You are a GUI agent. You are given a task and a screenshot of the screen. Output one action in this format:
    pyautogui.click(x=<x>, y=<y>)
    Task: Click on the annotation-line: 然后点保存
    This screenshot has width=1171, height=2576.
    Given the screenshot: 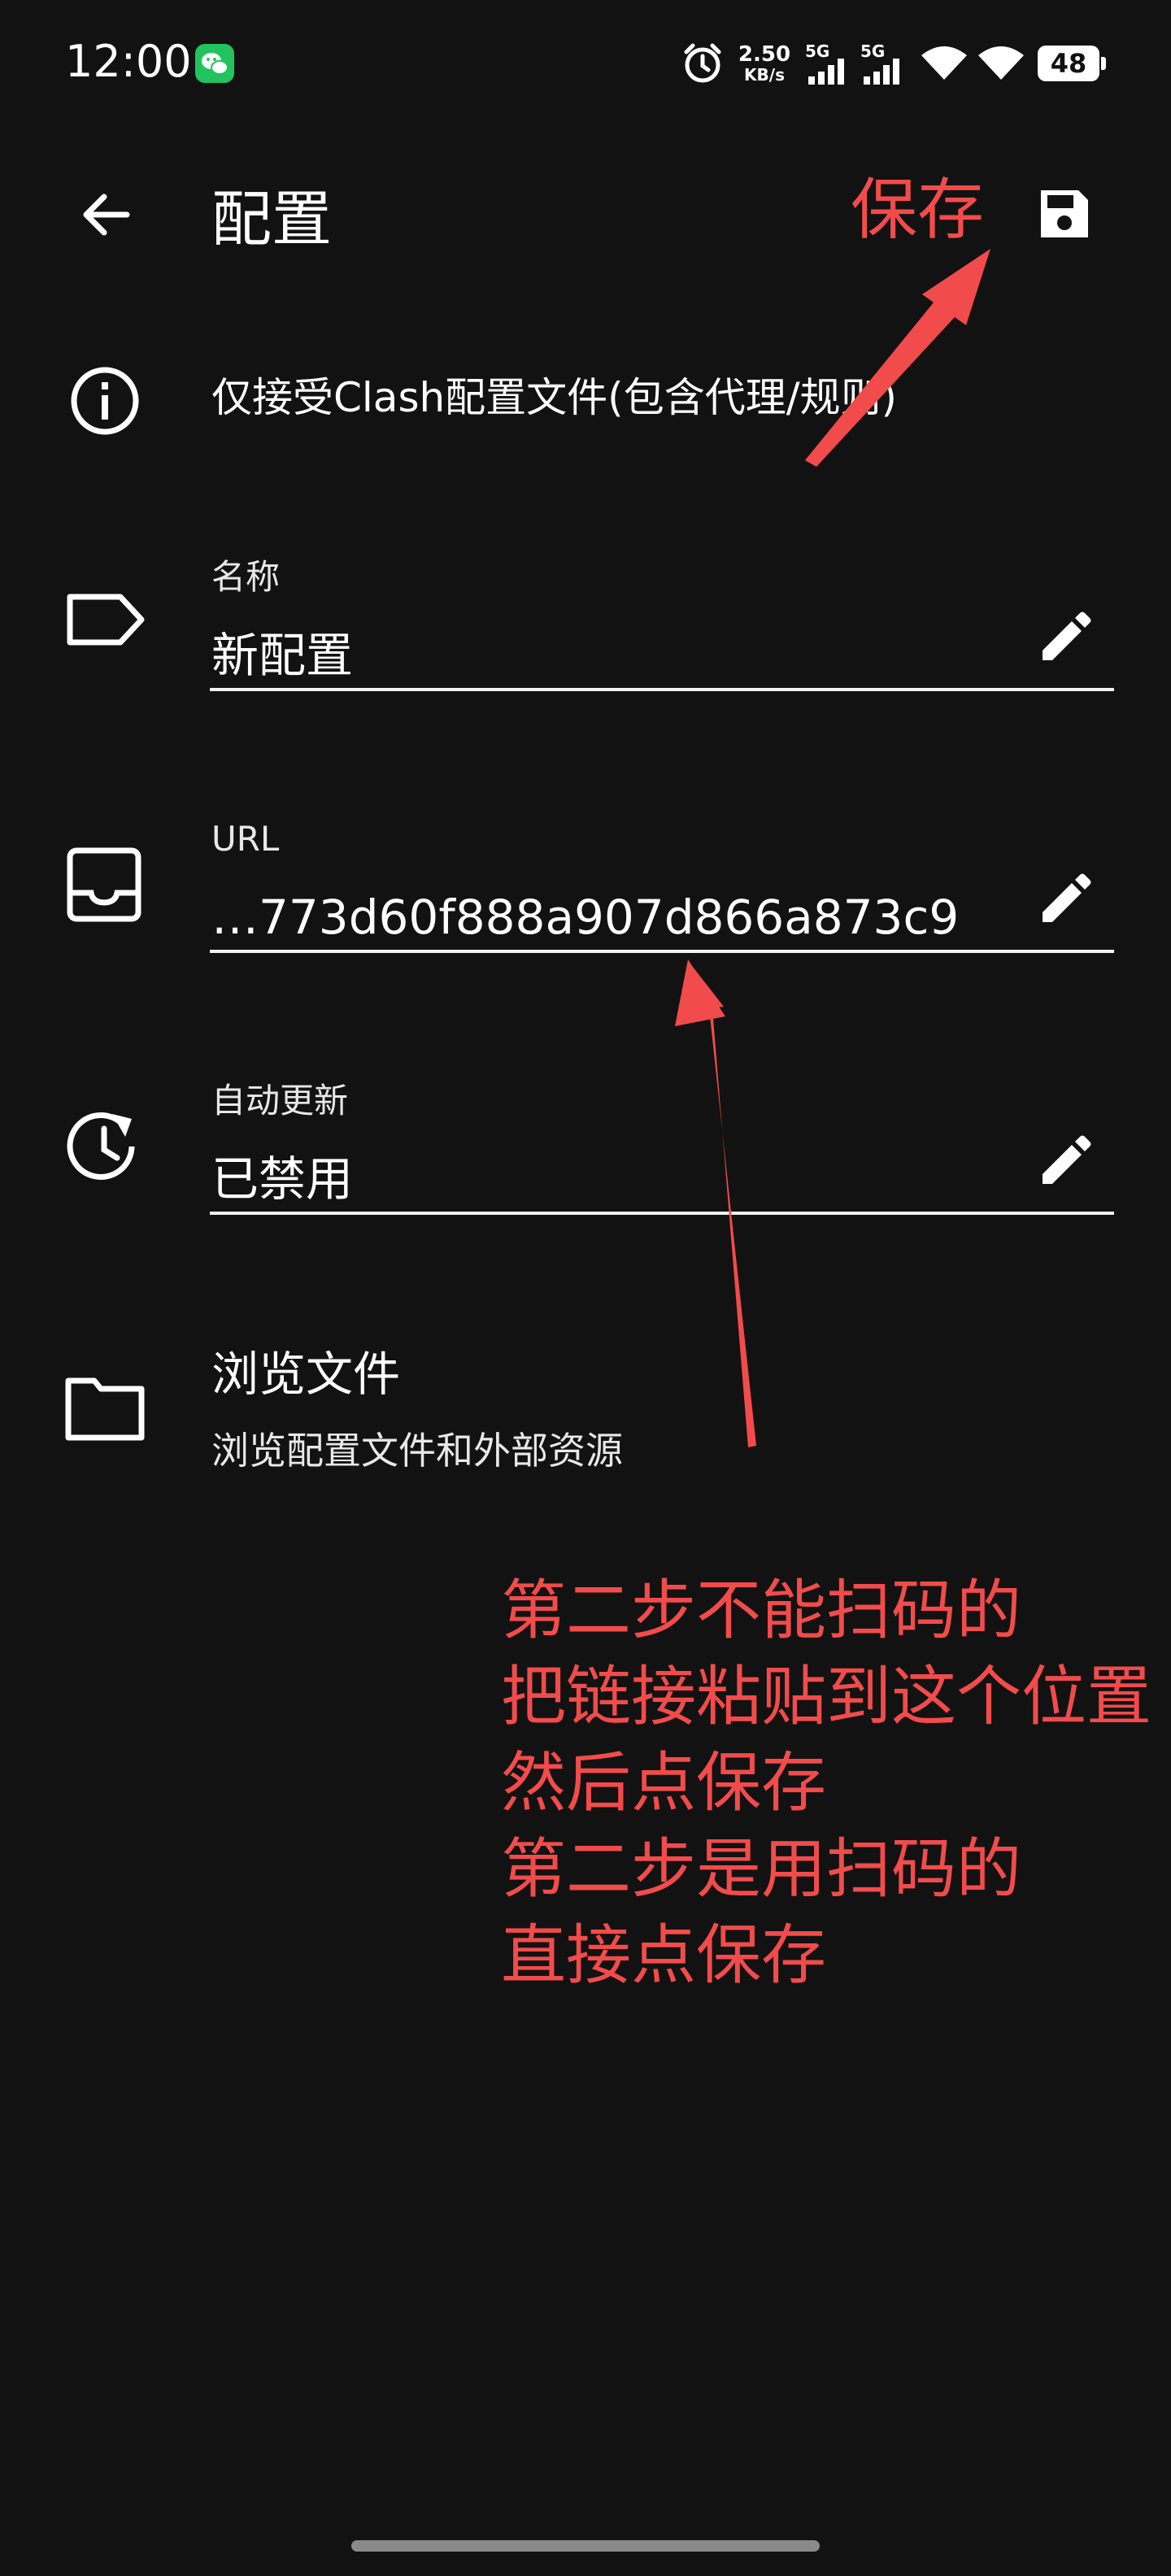 What is the action you would take?
    pyautogui.click(x=664, y=1783)
    